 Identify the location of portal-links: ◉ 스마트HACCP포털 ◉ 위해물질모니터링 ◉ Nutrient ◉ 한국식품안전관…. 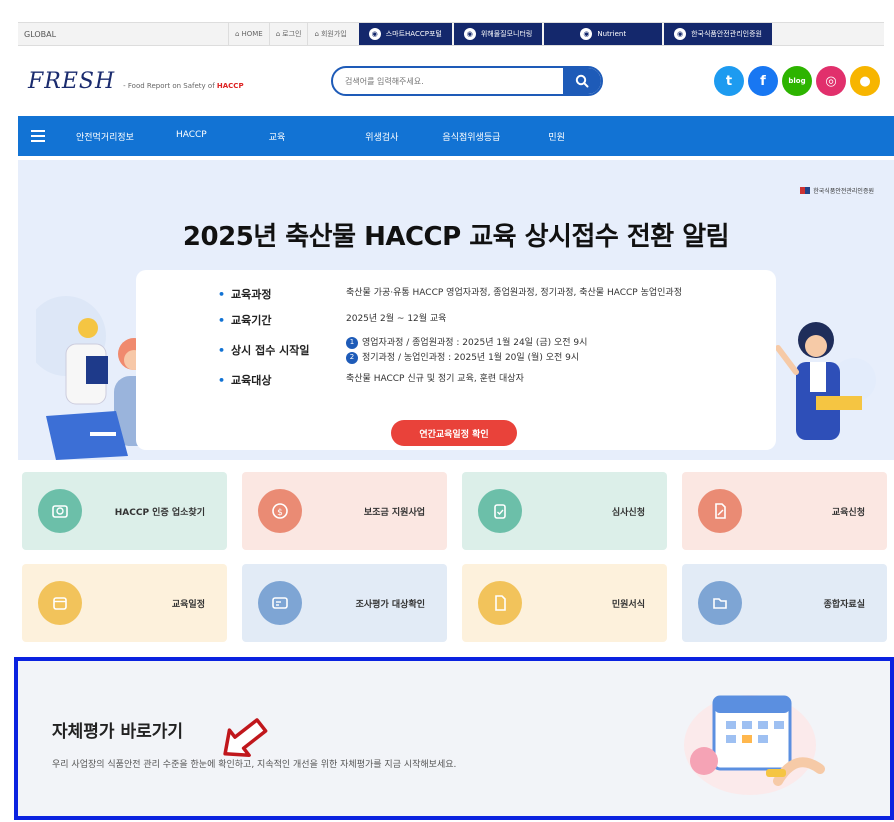
(566, 34).